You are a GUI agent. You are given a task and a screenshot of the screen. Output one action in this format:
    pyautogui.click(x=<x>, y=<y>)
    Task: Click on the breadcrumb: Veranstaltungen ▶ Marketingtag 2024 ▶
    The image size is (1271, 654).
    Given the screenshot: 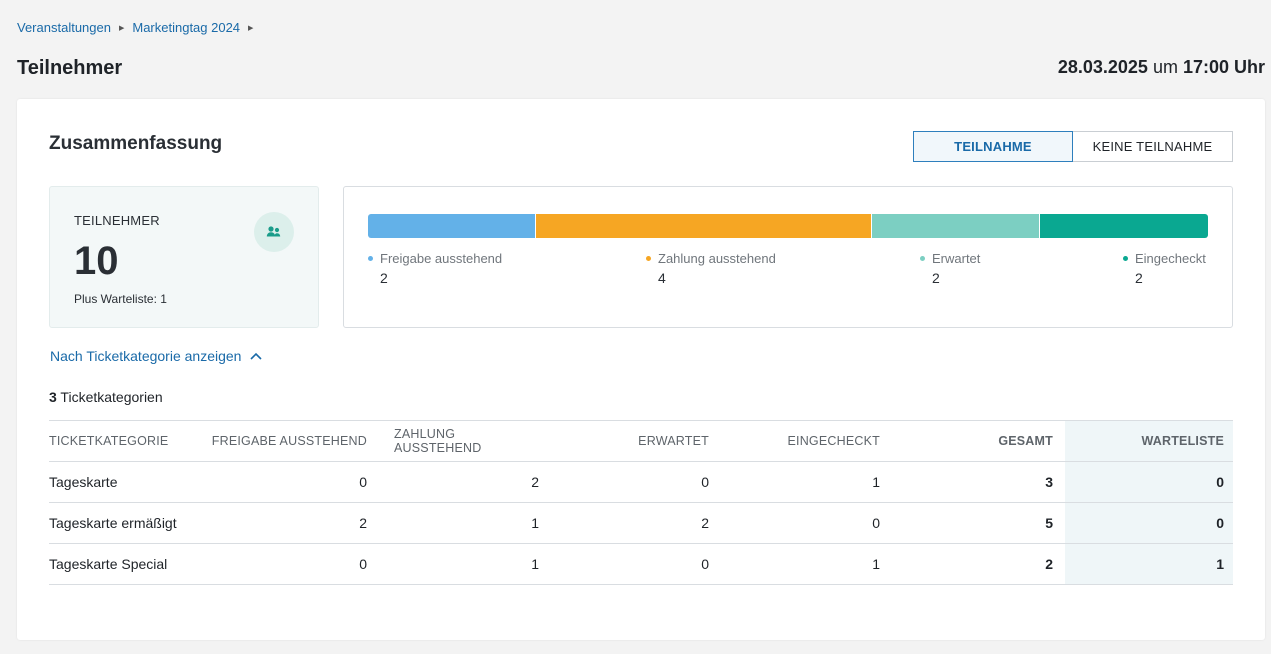 What is the action you would take?
    pyautogui.click(x=136, y=27)
    